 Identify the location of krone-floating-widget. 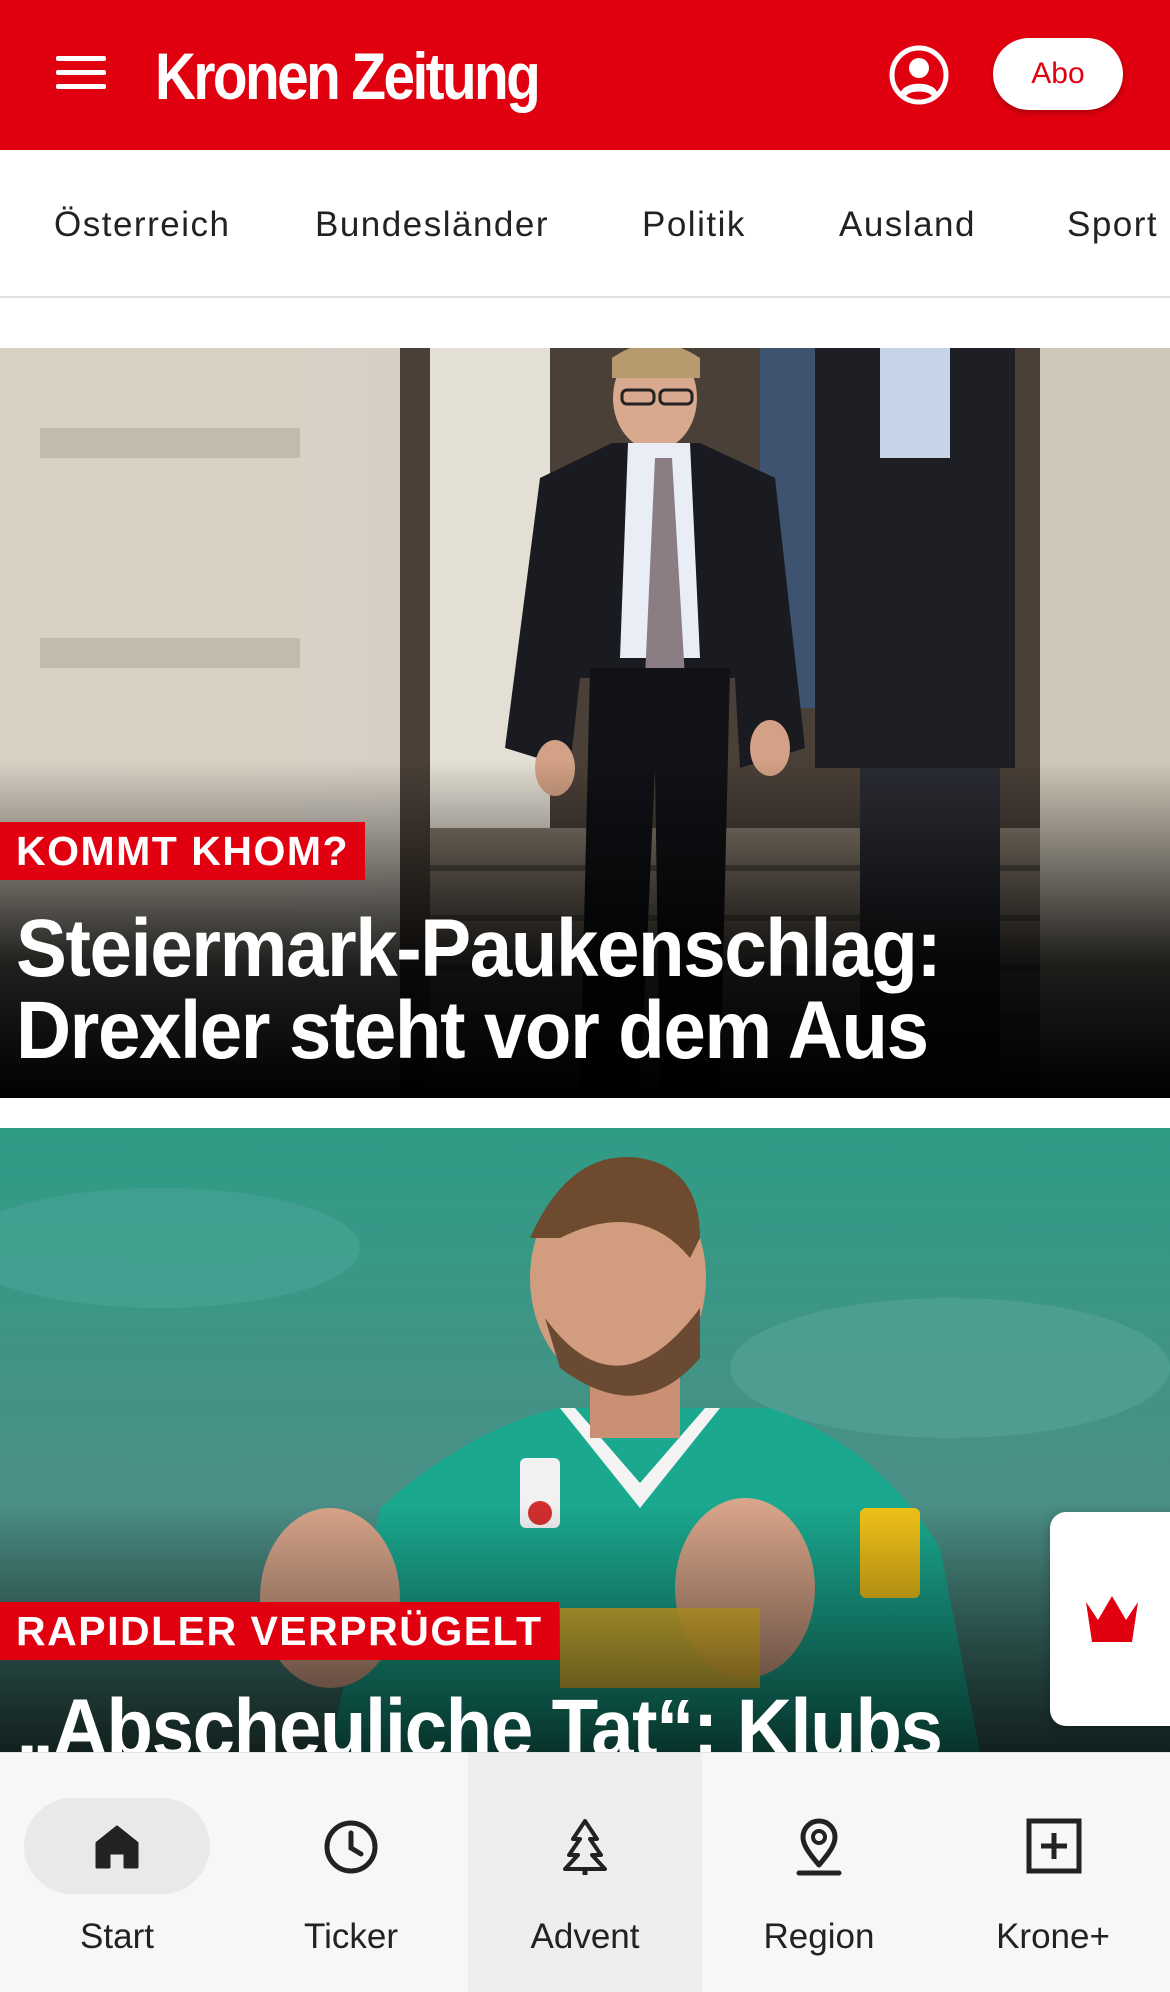
(1110, 1619).